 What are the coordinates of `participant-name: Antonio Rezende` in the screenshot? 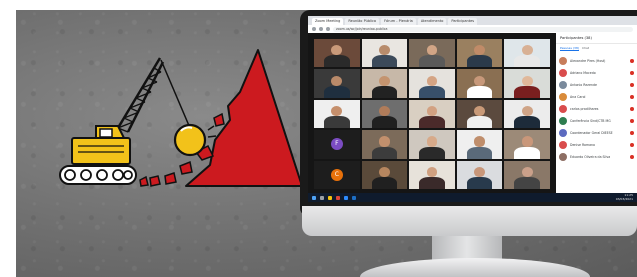 It's located at (583, 85).